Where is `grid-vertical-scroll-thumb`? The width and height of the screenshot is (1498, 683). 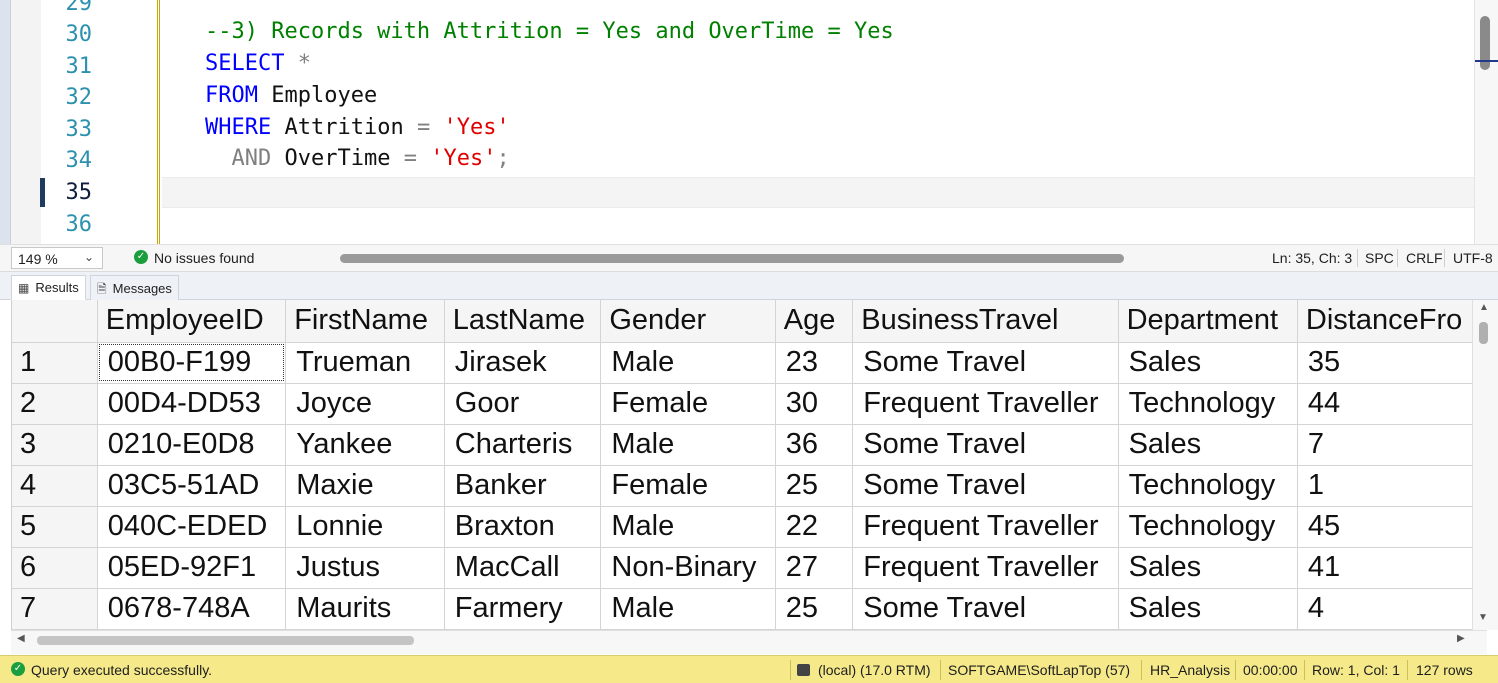
grid-vertical-scroll-thumb is located at coordinates (1483, 333).